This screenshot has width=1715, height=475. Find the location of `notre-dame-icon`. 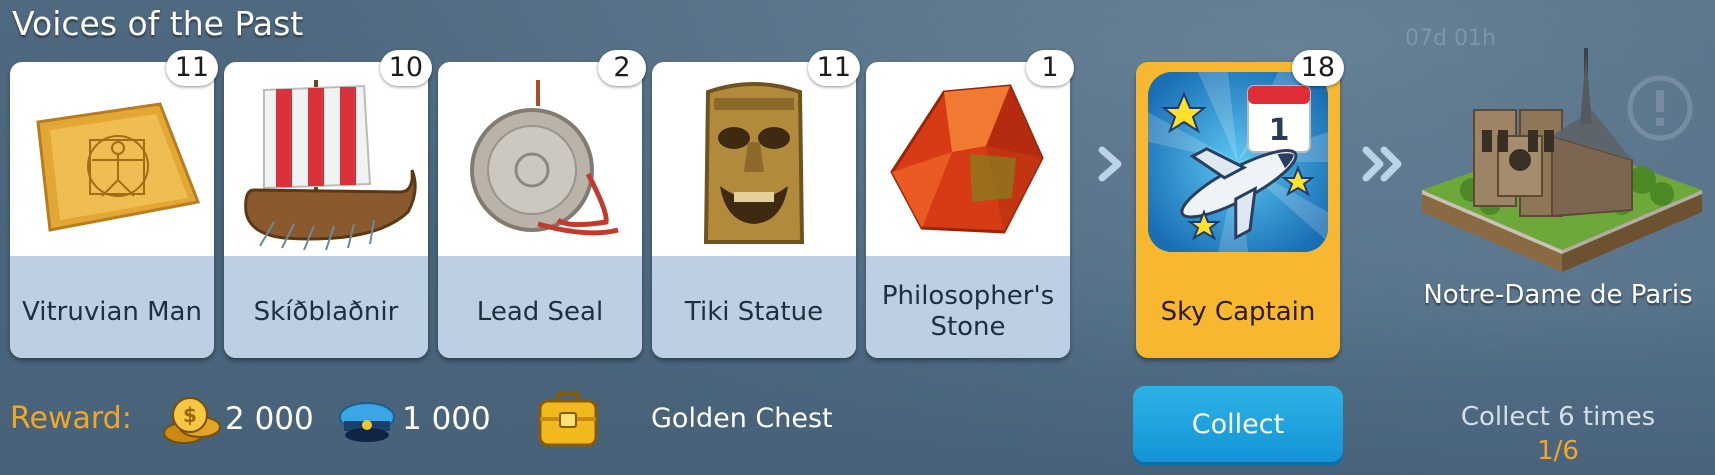

notre-dame-icon is located at coordinates (1562, 160).